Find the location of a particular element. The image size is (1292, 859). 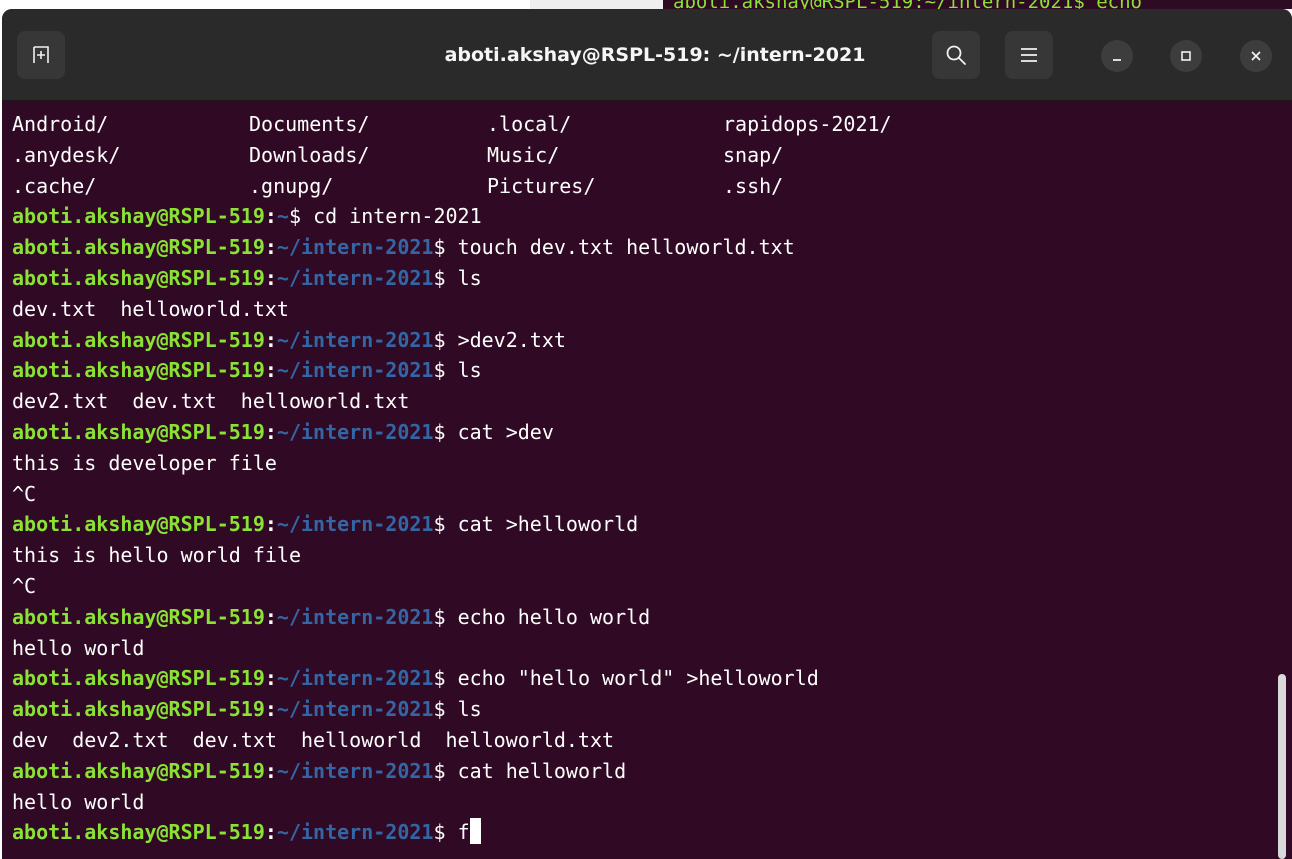

ls-entry: Downloads/ is located at coordinates (309, 154).